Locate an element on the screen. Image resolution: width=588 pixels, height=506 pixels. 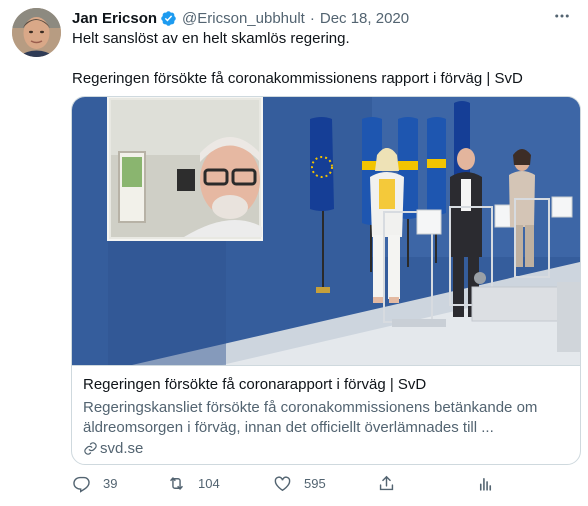
card-domain: svd.se is located at coordinates (113, 448).